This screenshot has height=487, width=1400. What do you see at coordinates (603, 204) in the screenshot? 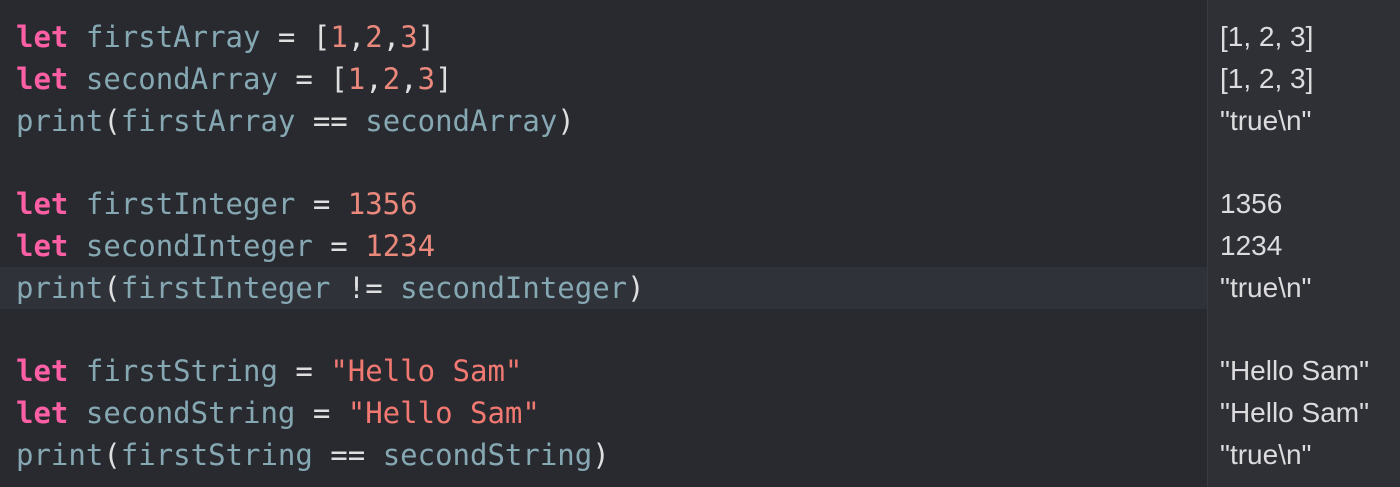
I see `code-line: let firstInteger = 1356` at bounding box center [603, 204].